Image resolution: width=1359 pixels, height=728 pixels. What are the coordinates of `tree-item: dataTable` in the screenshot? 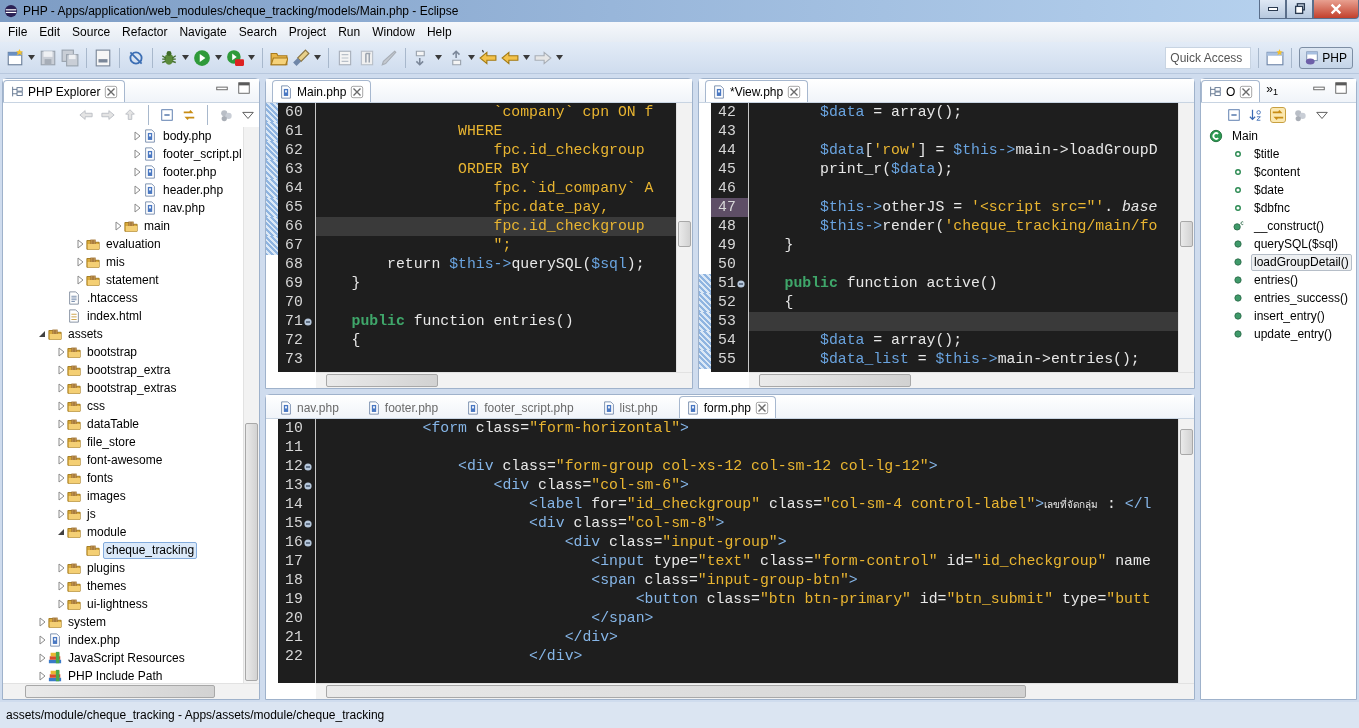 It's located at (113, 424).